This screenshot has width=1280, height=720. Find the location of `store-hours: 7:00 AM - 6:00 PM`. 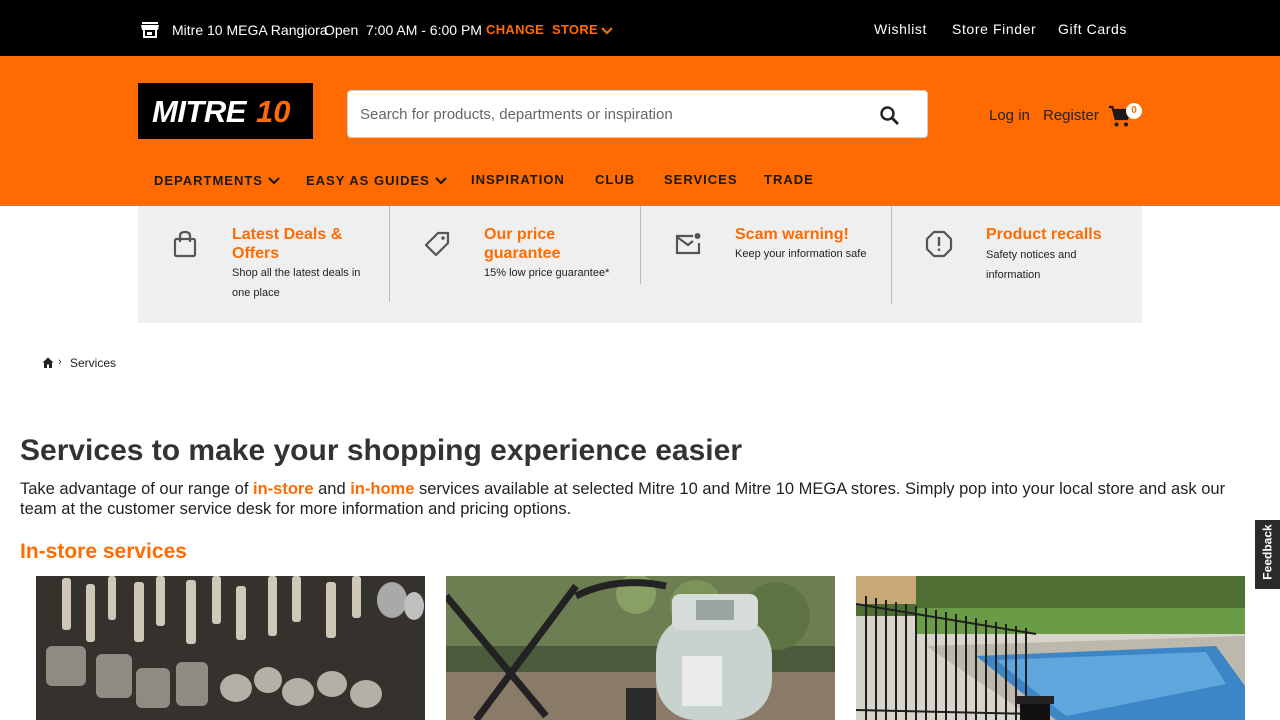

store-hours: 7:00 AM - 6:00 PM is located at coordinates (424, 30).